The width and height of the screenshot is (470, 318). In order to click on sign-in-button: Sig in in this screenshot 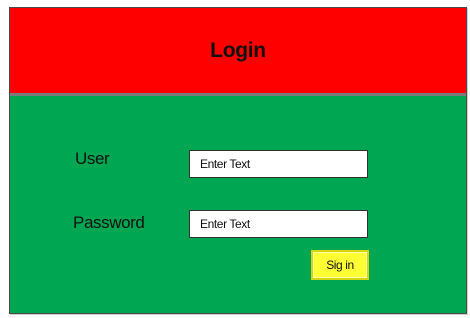, I will do `click(340, 265)`.